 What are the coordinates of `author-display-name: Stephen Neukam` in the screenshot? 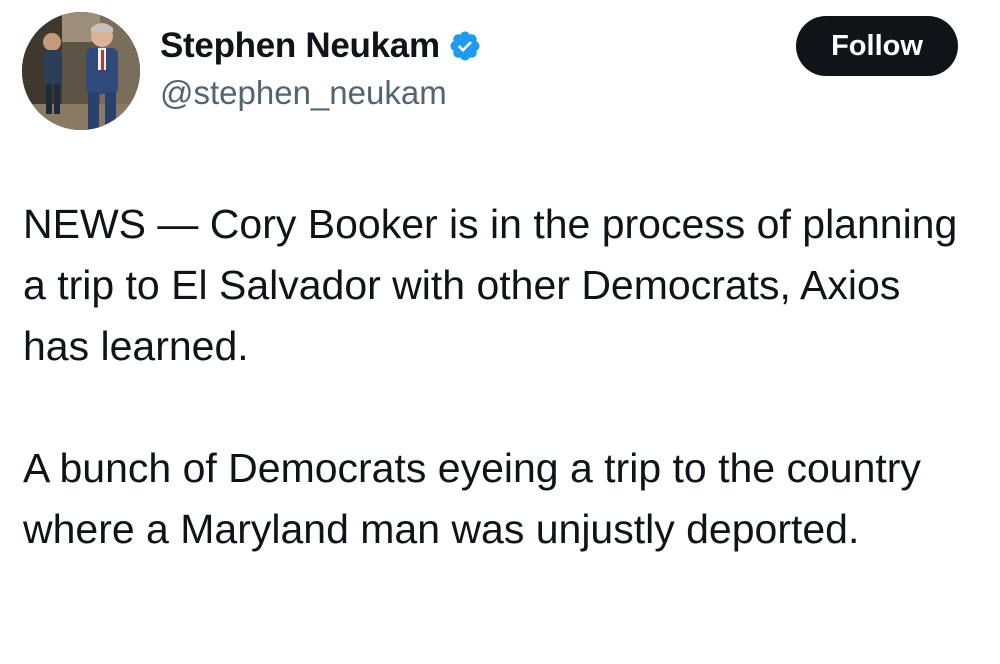 It's located at (300, 46).